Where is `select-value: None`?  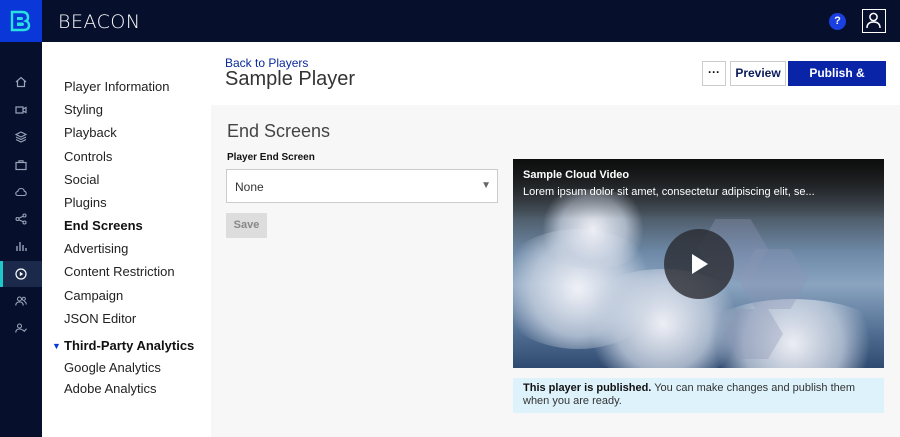
select-value: None is located at coordinates (249, 187).